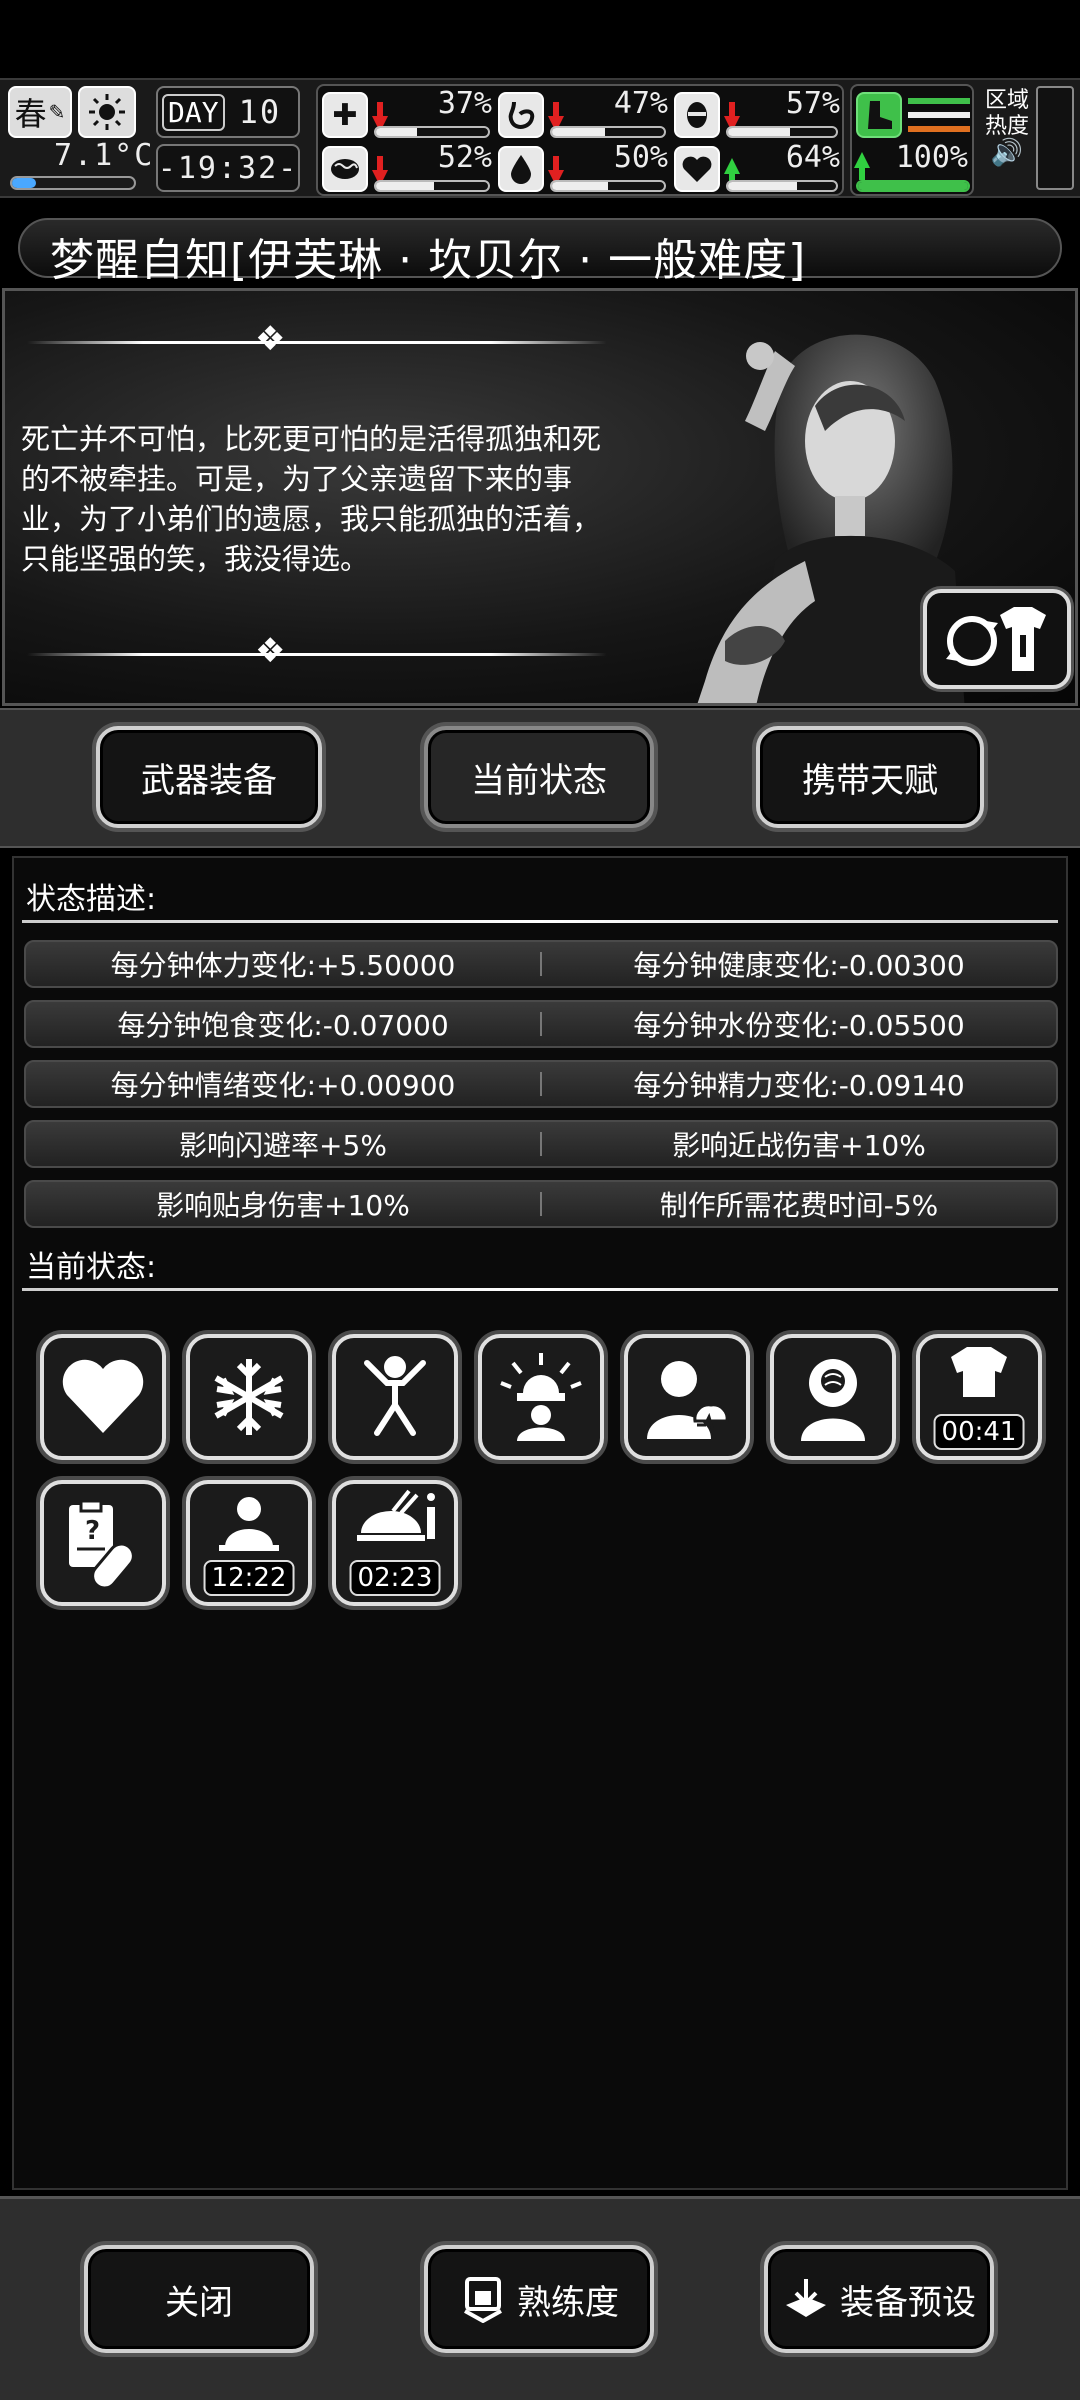 The width and height of the screenshot is (1080, 2400). What do you see at coordinates (806, 2298) in the screenshot?
I see `equipment-preset-icon` at bounding box center [806, 2298].